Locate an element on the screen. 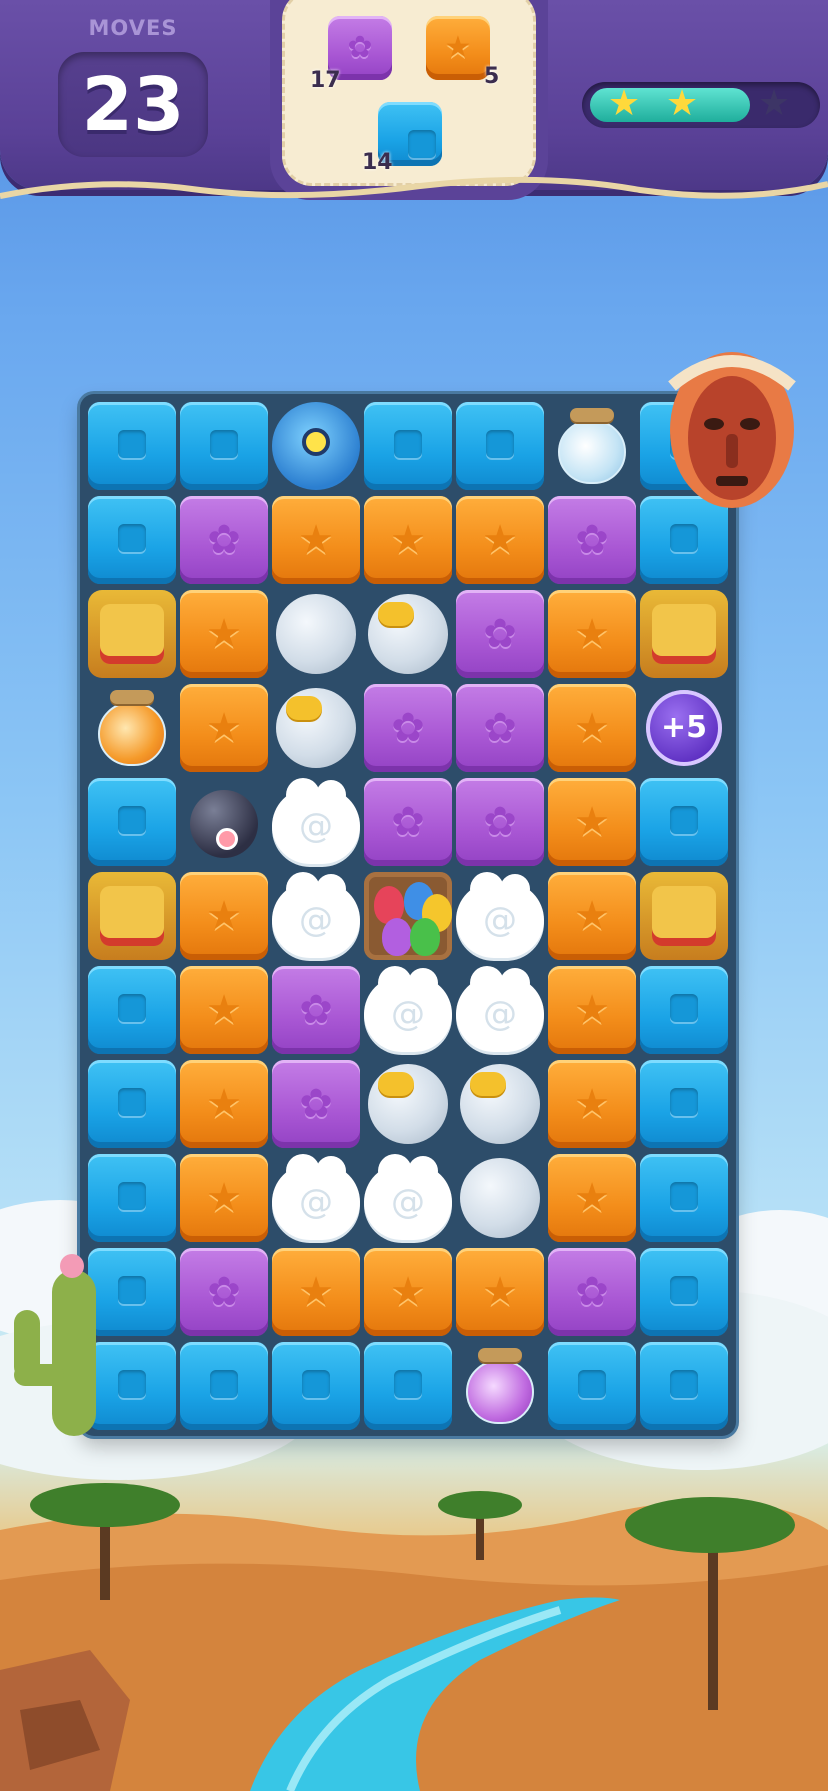 The height and width of the screenshot is (1791, 828). bomb-icon is located at coordinates (224, 824).